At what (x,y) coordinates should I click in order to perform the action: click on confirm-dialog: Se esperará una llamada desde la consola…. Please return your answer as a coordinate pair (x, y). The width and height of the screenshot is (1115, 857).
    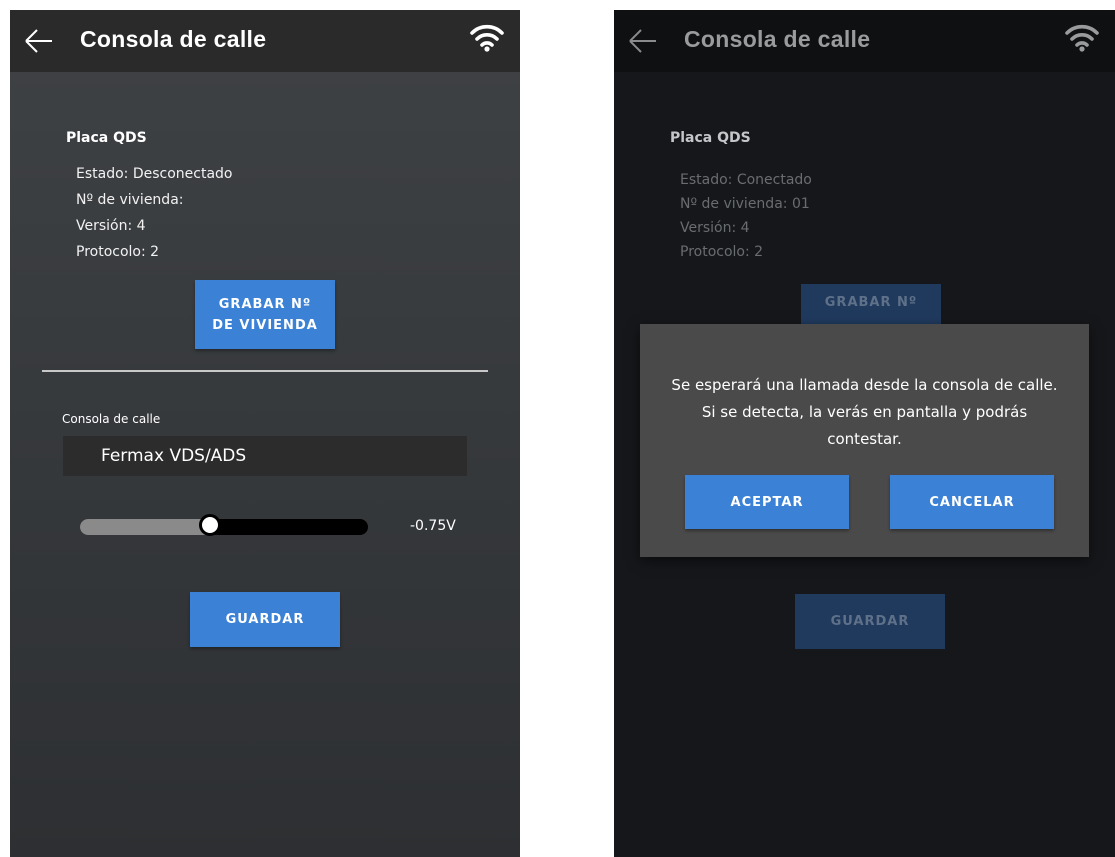
    Looking at the image, I should click on (864, 440).